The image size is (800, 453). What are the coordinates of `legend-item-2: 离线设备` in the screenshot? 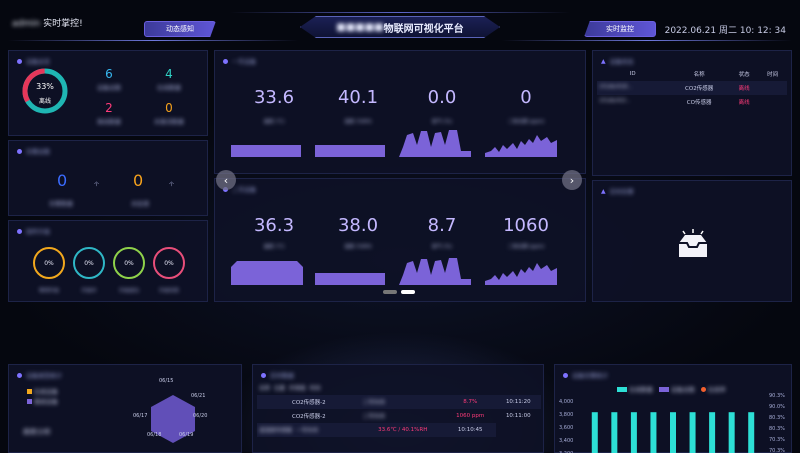 It's located at (42, 401).